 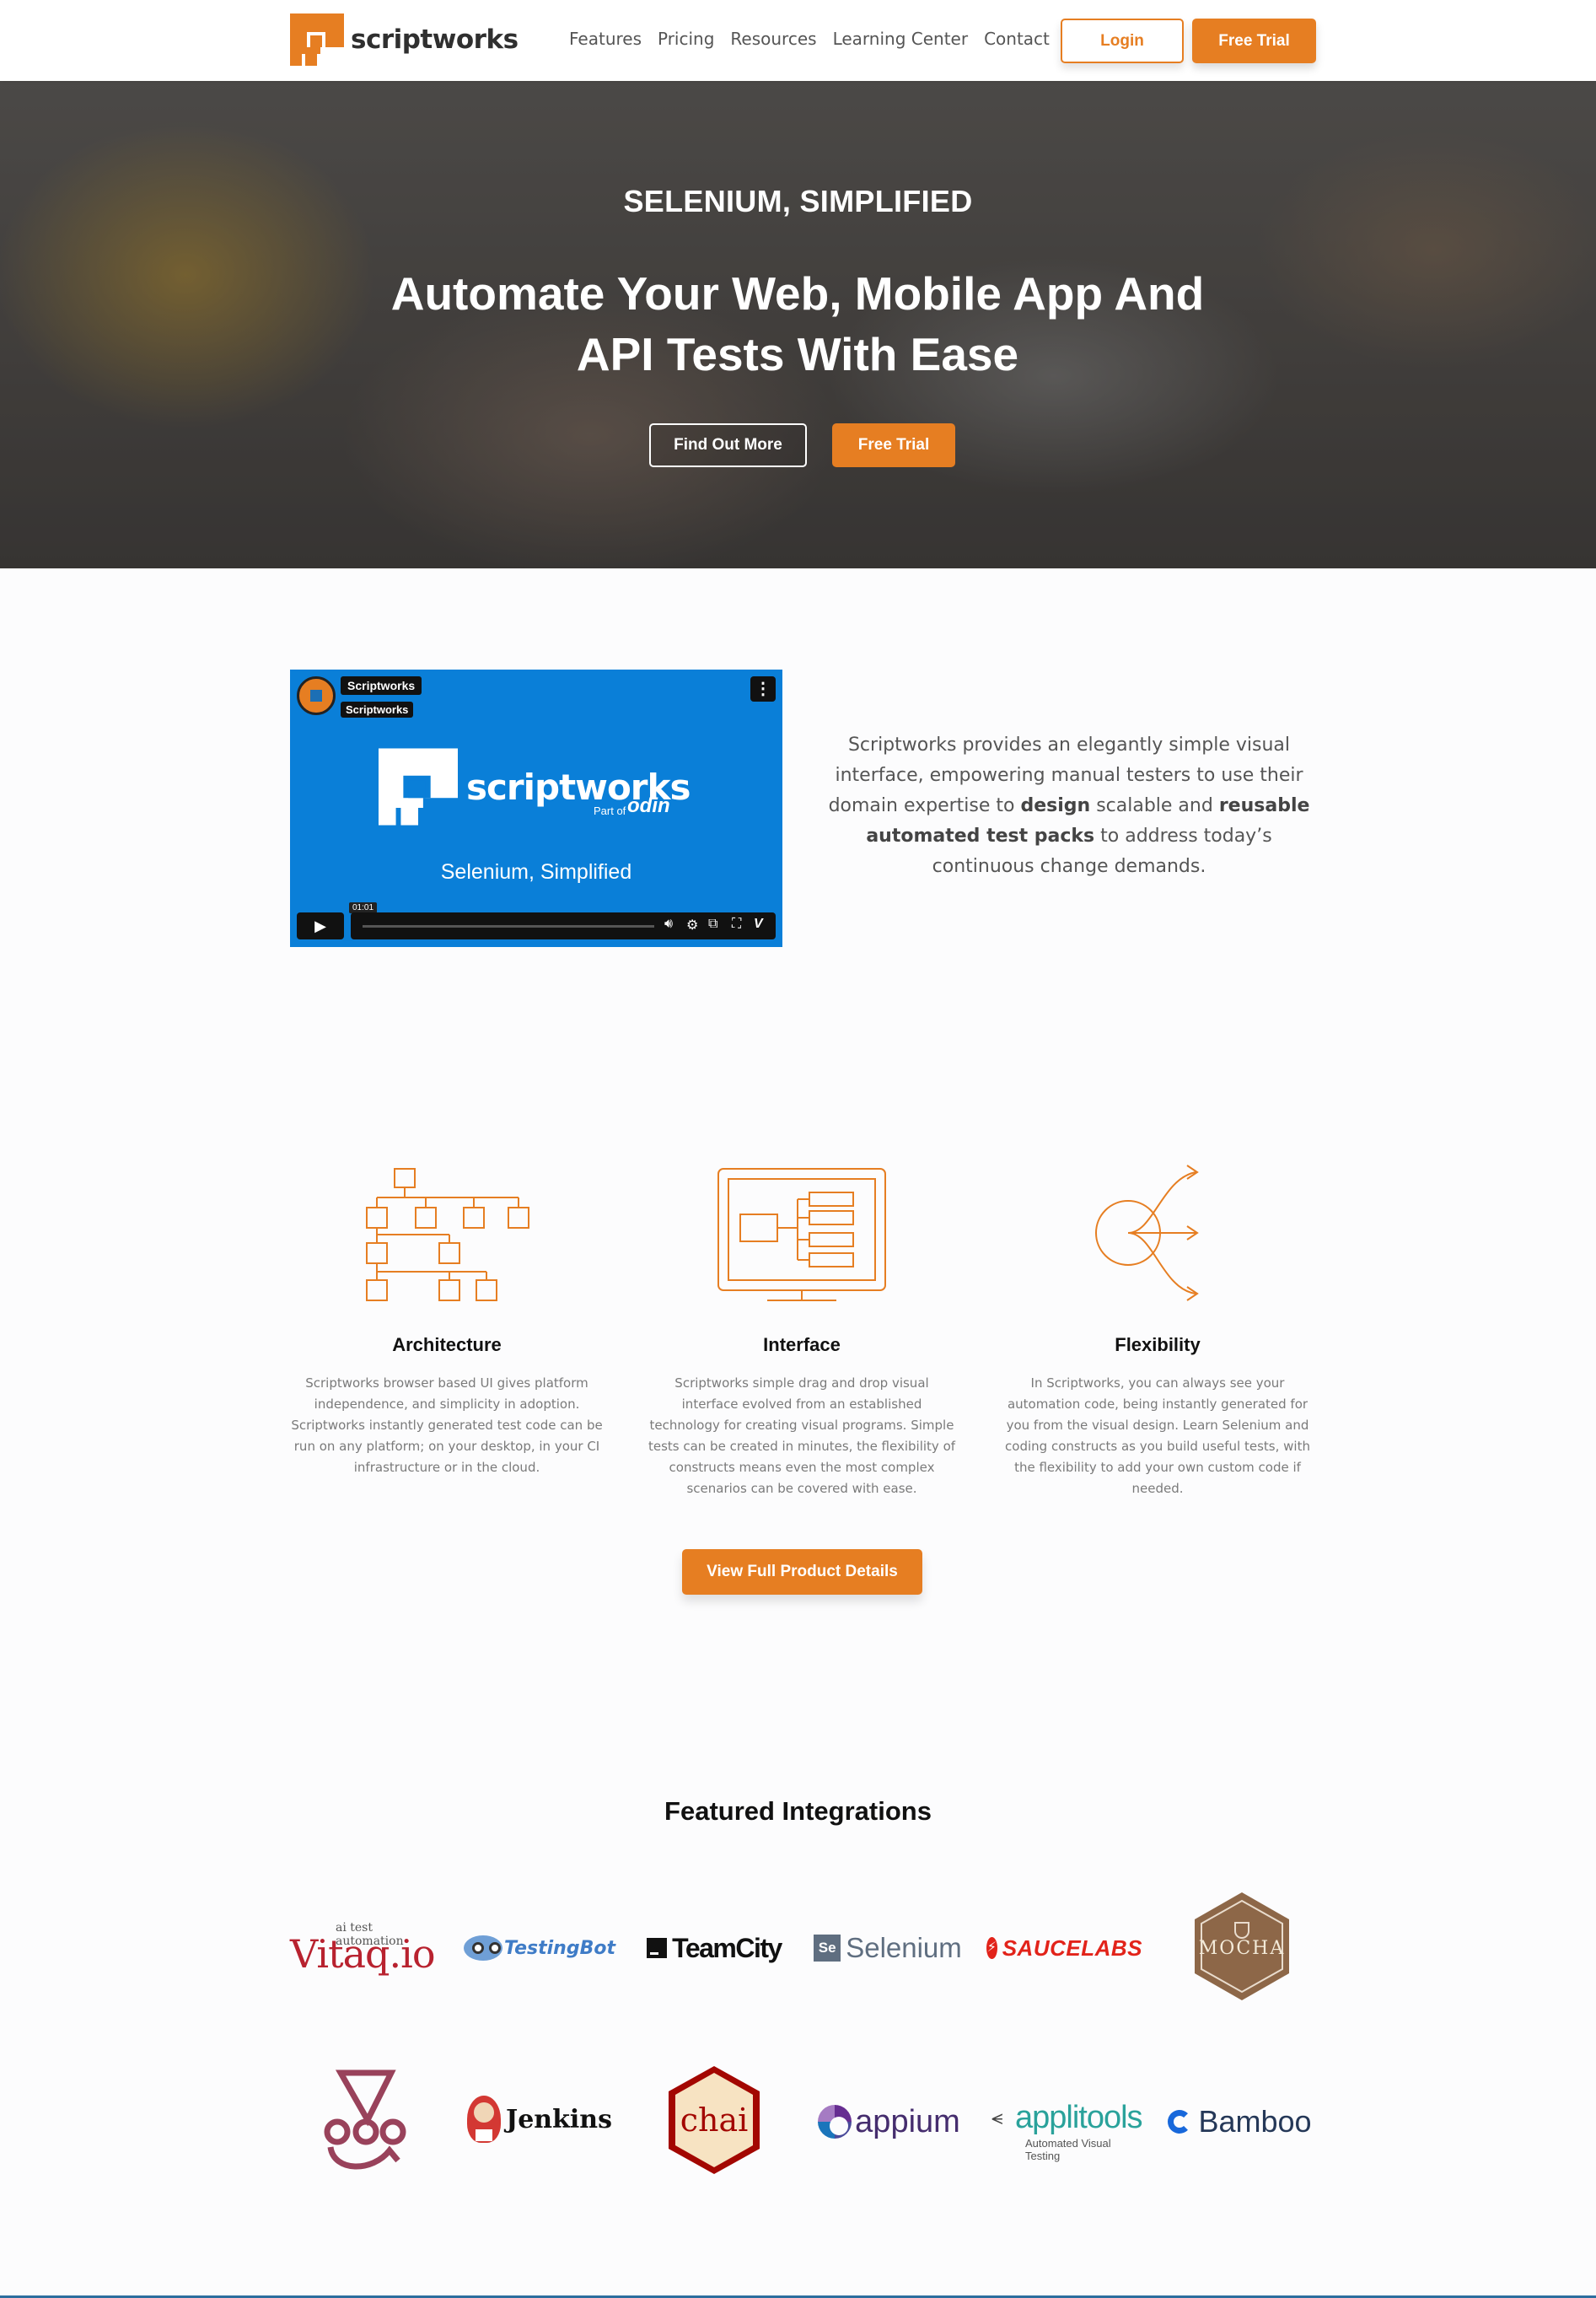 I want to click on intro-bold-design: design, so click(x=1055, y=805).